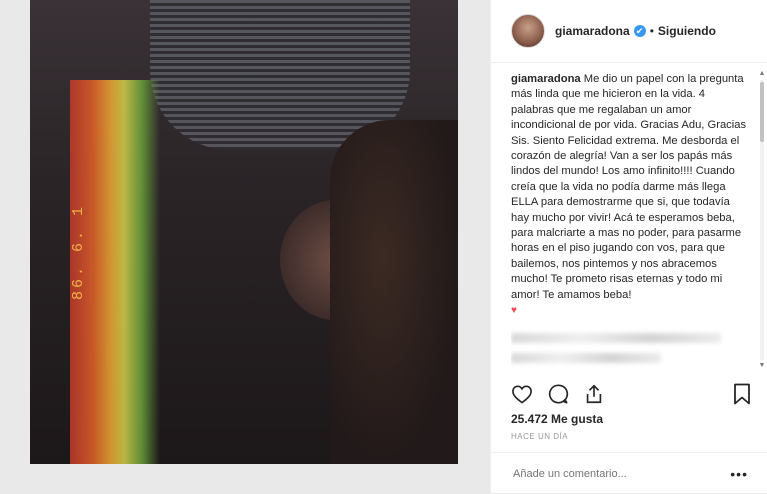 The width and height of the screenshot is (767, 494). Describe the element at coordinates (394, 292) in the screenshot. I see `photo-hair` at that location.